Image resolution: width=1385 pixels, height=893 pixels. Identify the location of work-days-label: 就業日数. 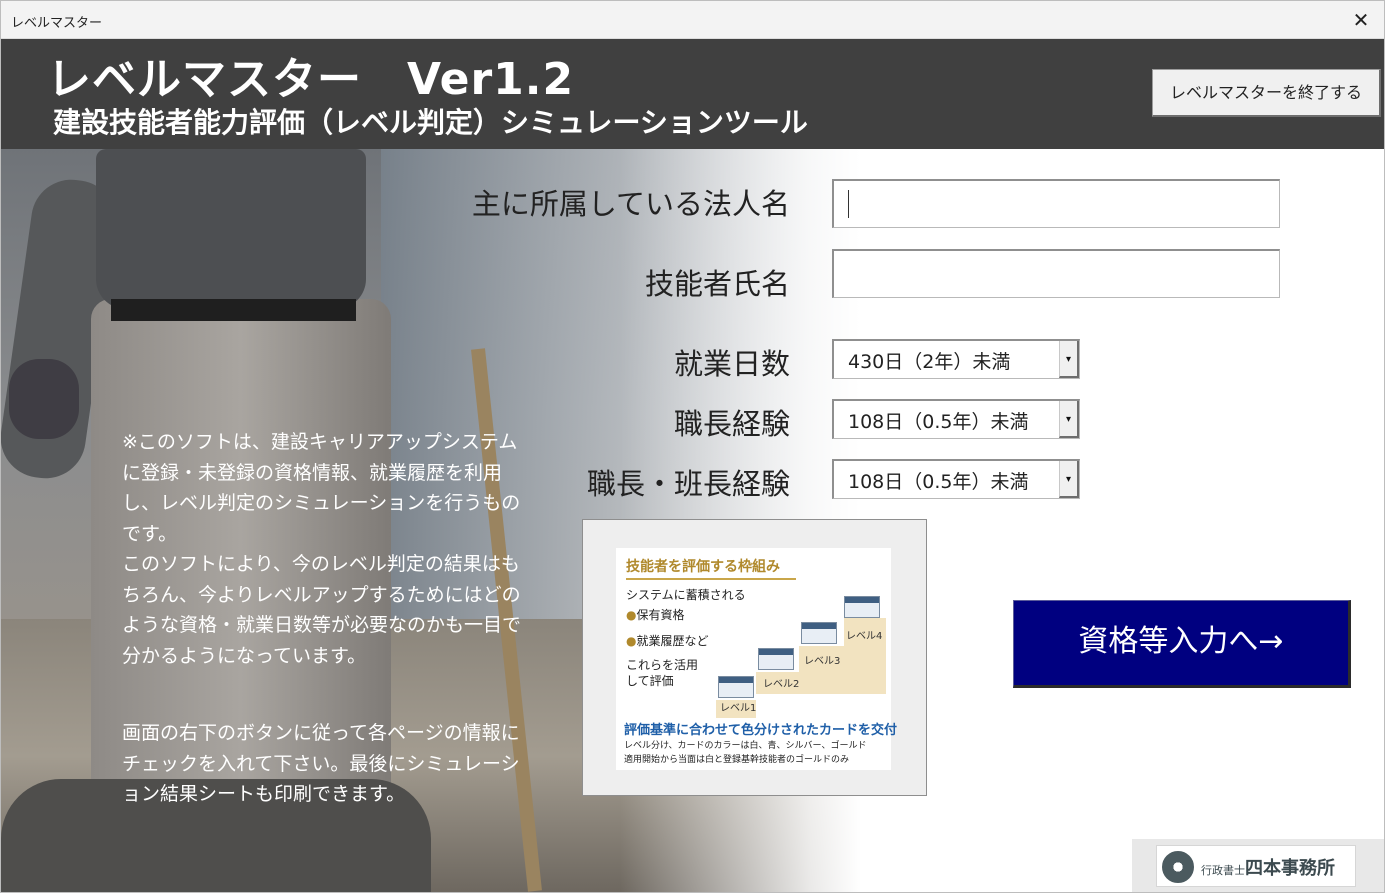
(731, 364).